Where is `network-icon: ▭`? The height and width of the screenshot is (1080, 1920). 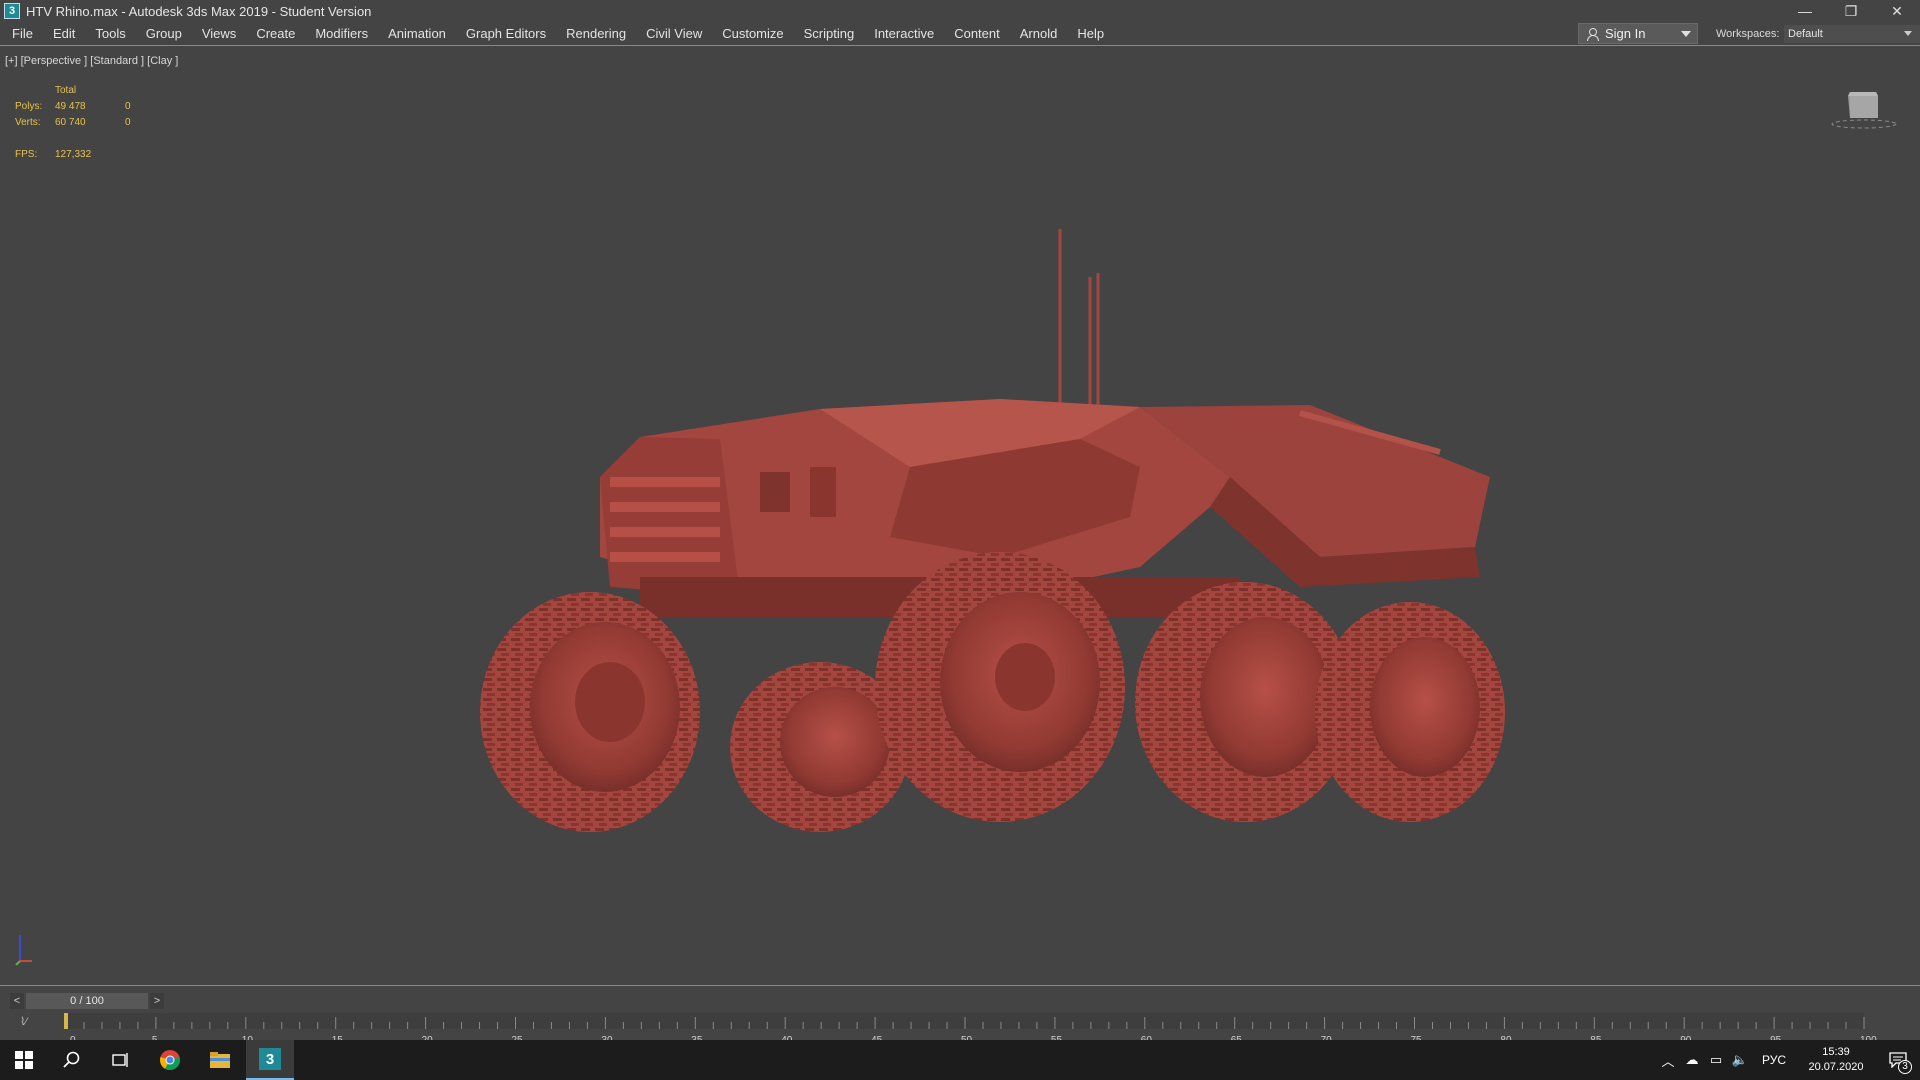 network-icon: ▭ is located at coordinates (1716, 1060).